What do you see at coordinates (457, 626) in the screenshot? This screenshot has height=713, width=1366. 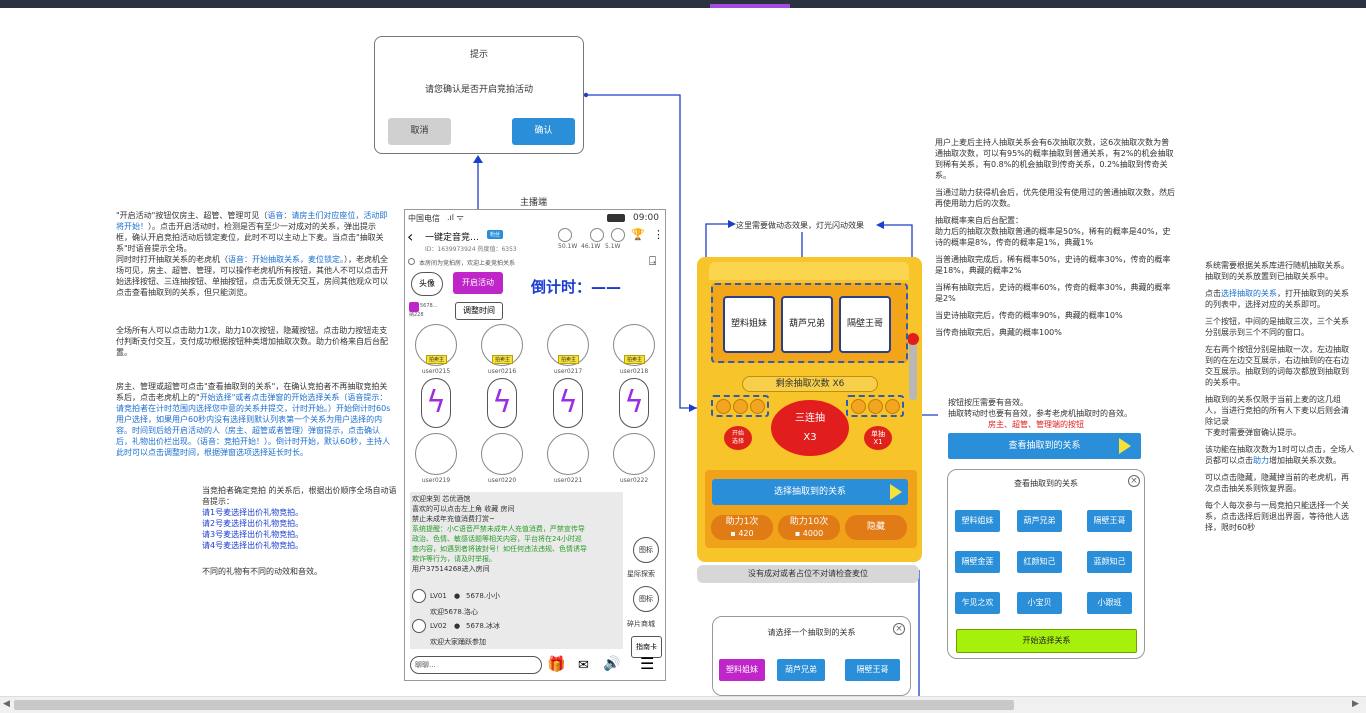 I see `chat-gender-icon: ●` at bounding box center [457, 626].